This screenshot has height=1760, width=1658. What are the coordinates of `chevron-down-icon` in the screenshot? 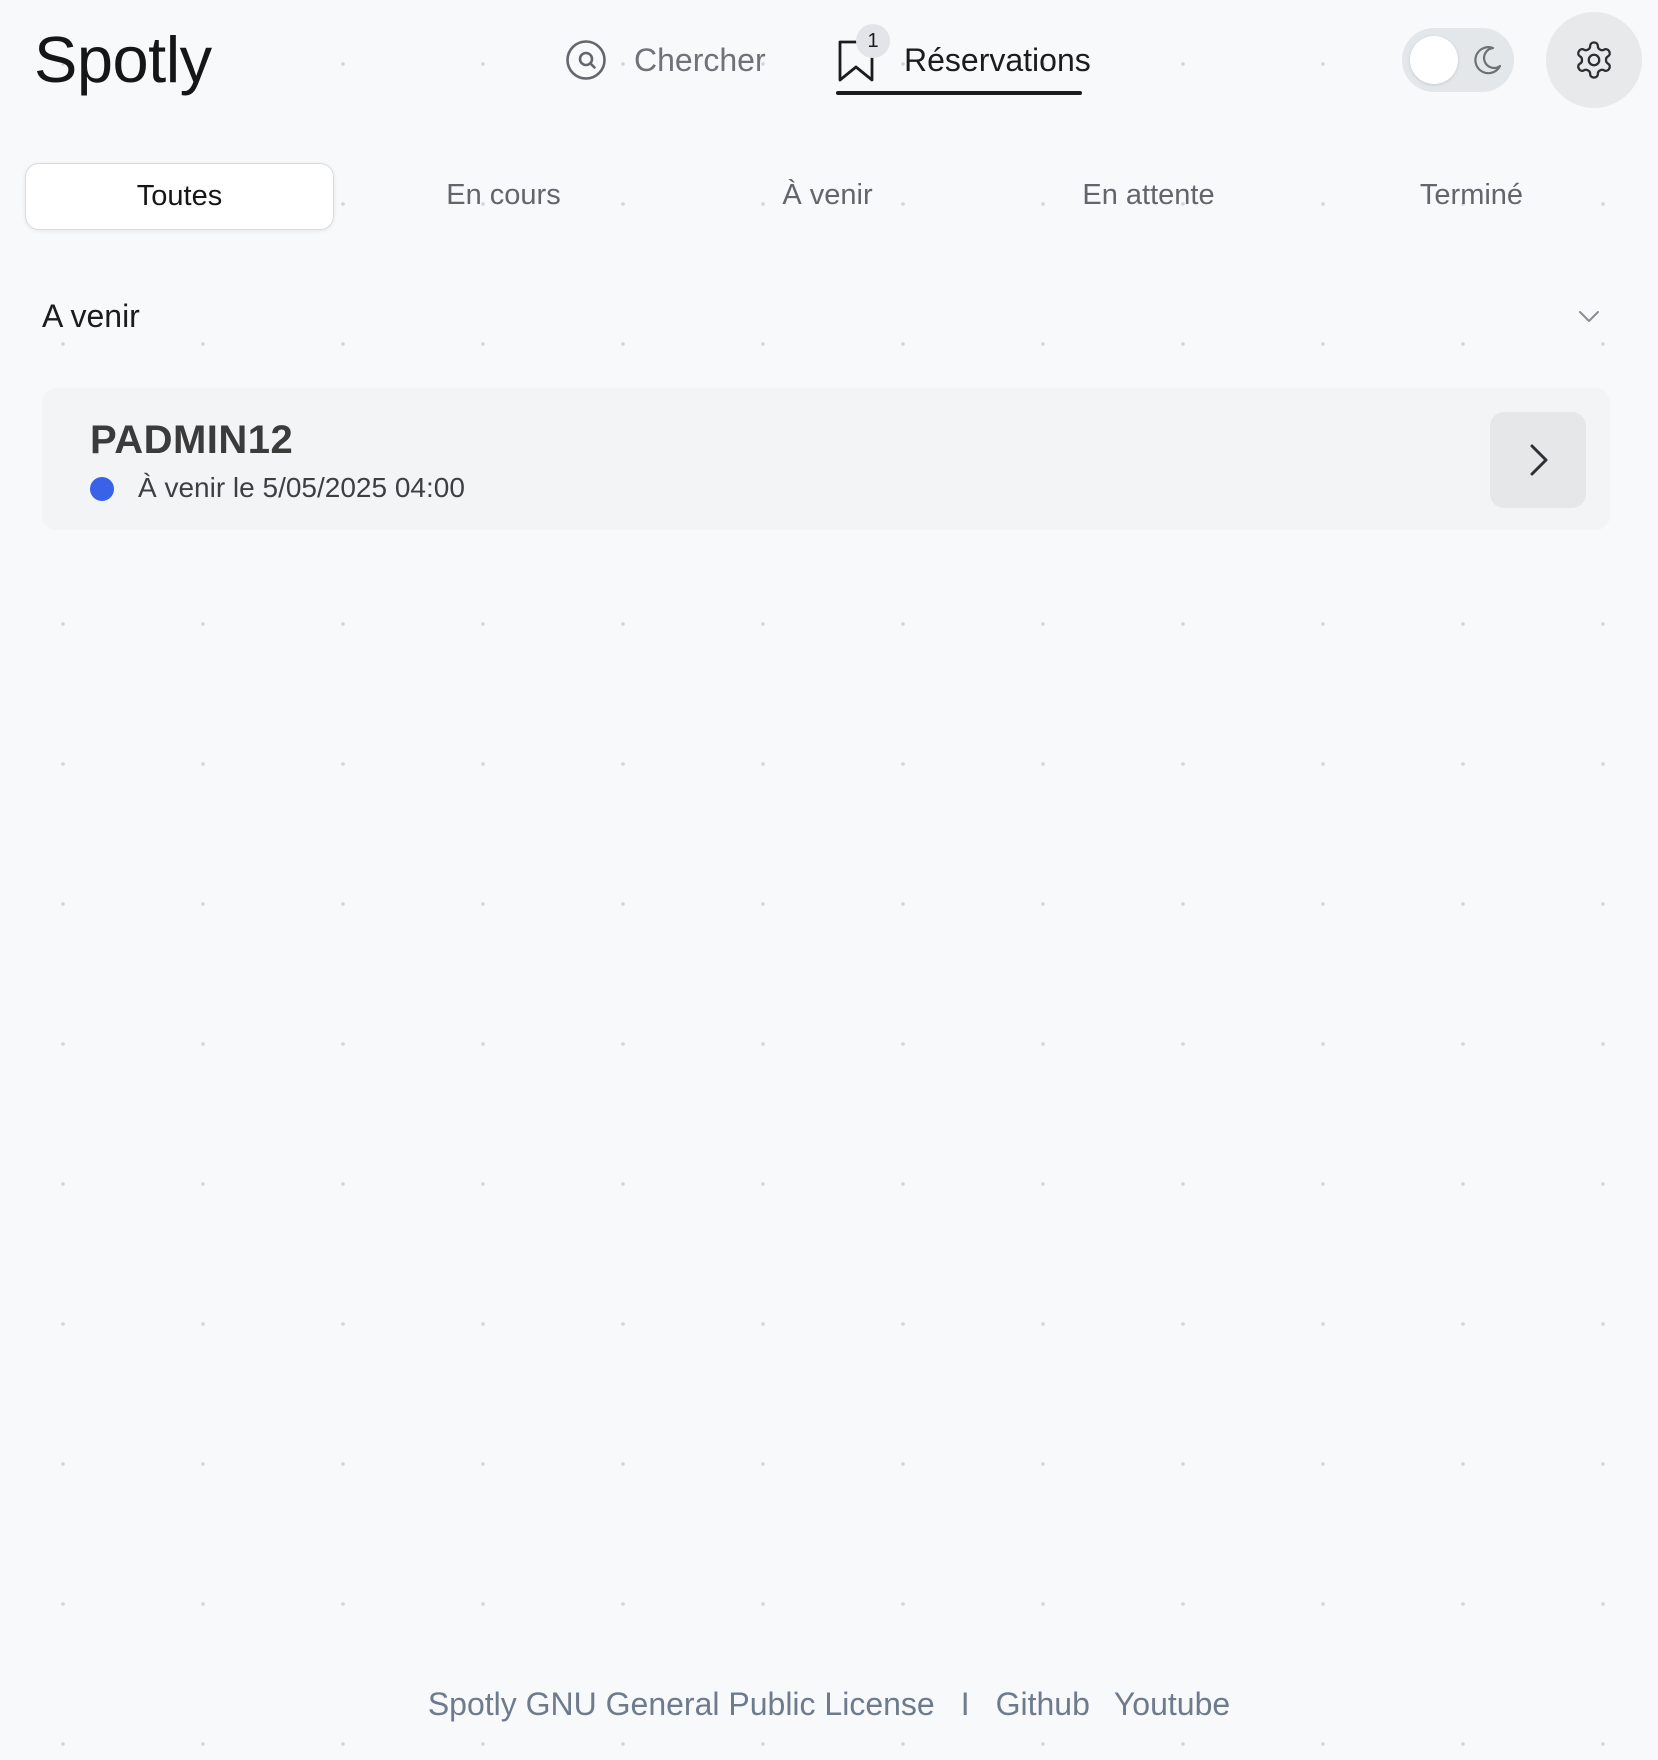 It's located at (1589, 316).